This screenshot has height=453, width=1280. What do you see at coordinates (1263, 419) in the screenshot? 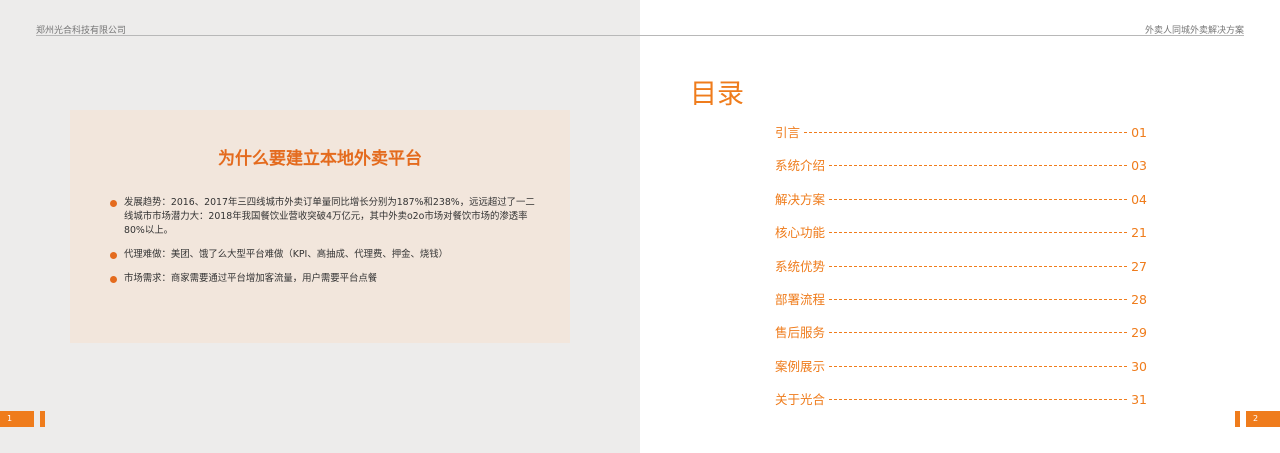
I see `page-number-badge: 2` at bounding box center [1263, 419].